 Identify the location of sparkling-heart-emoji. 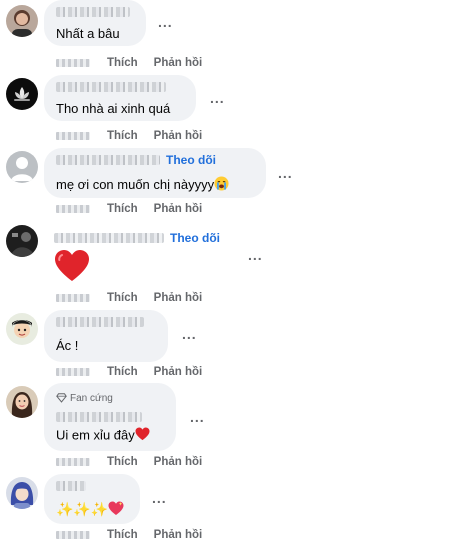
(116, 510).